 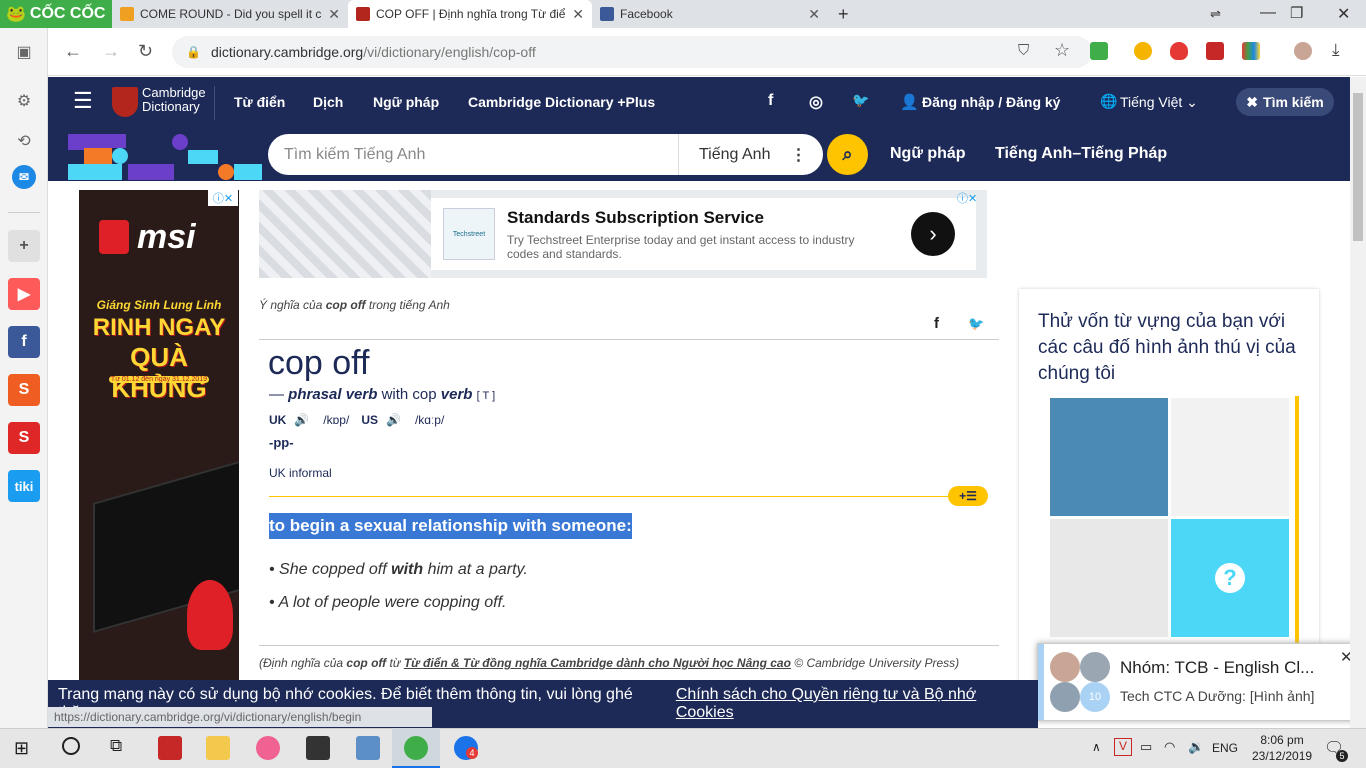 What do you see at coordinates (1179, 51) in the screenshot?
I see `adblock-ext-icon` at bounding box center [1179, 51].